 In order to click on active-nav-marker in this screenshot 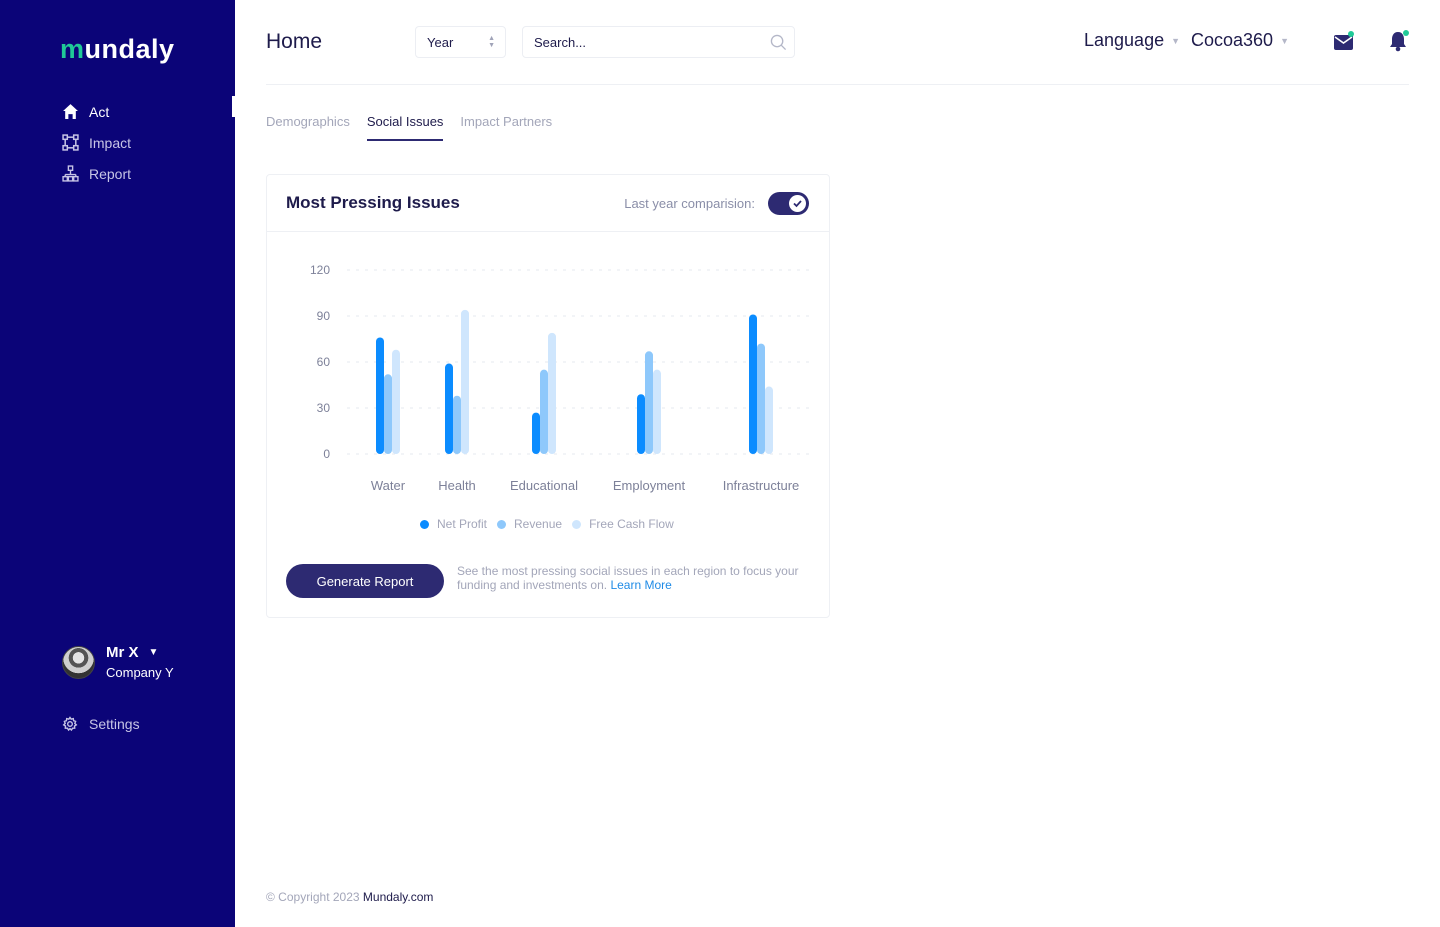, I will do `click(233, 106)`.